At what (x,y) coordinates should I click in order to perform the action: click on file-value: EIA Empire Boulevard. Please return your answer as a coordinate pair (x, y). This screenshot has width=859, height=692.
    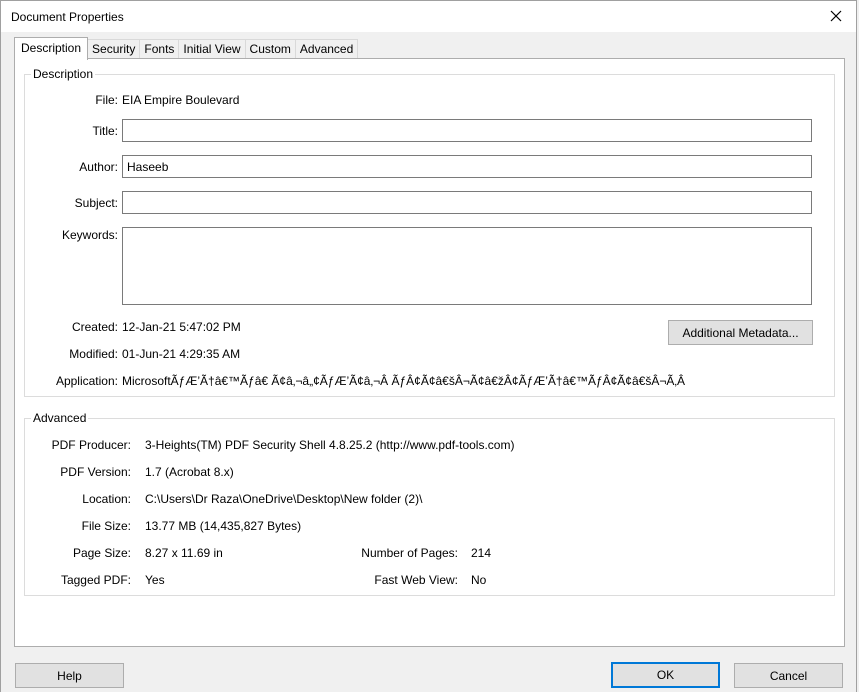
    Looking at the image, I should click on (181, 100).